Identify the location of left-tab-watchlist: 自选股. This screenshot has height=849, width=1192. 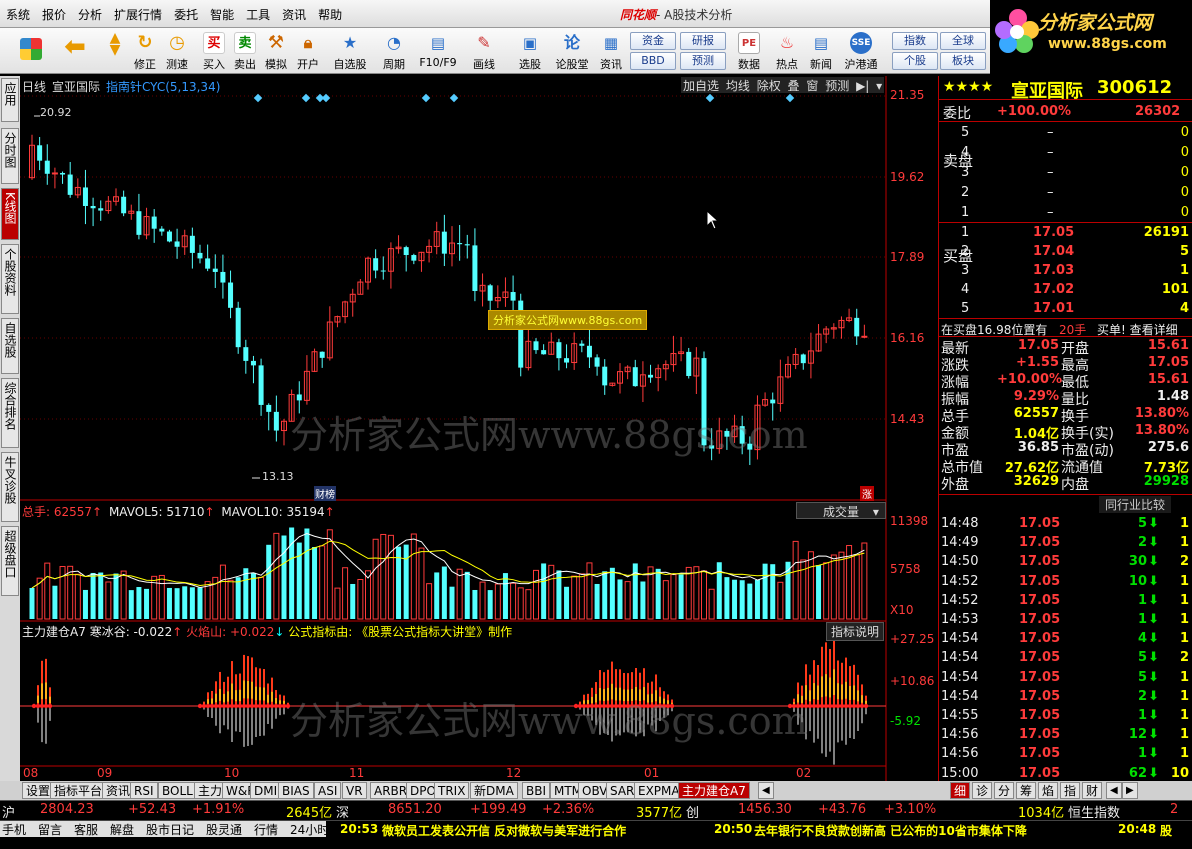
(10, 346).